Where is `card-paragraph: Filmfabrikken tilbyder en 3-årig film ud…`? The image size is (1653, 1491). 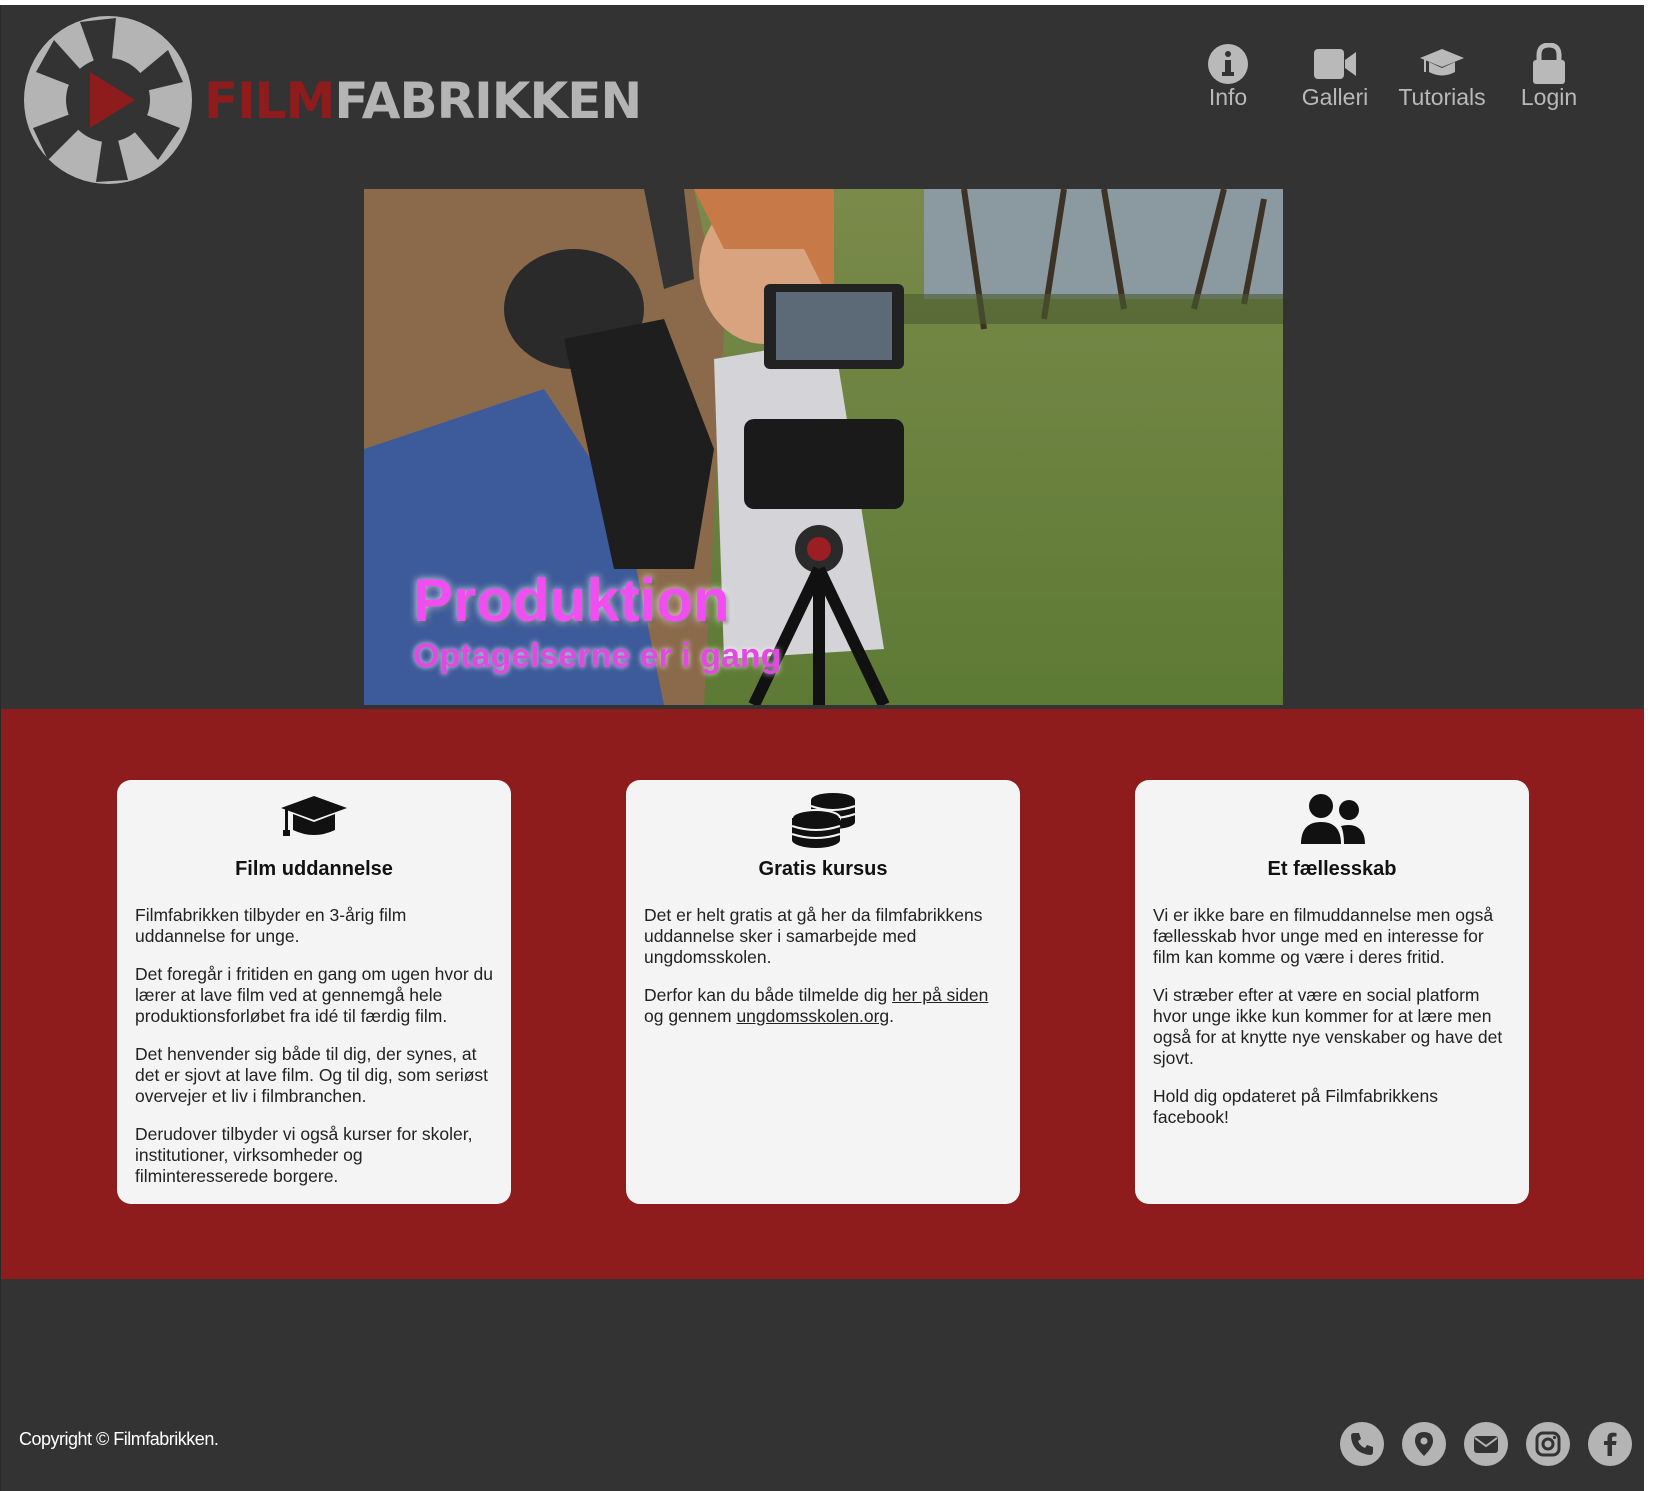 card-paragraph: Filmfabrikken tilbyder en 3-årig film ud… is located at coordinates (271, 925).